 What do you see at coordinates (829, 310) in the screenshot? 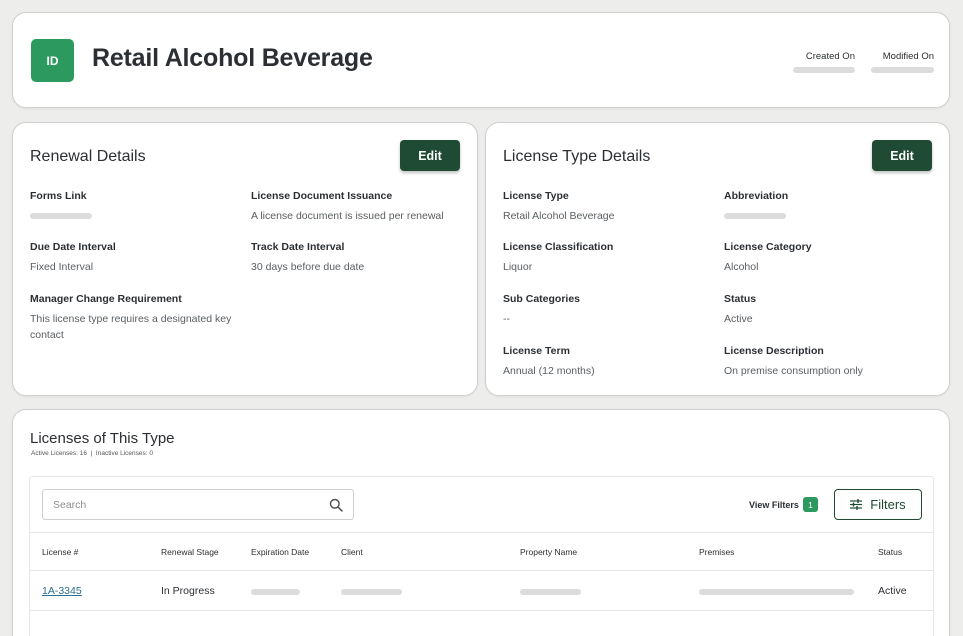
I see `field-status: Status Active` at bounding box center [829, 310].